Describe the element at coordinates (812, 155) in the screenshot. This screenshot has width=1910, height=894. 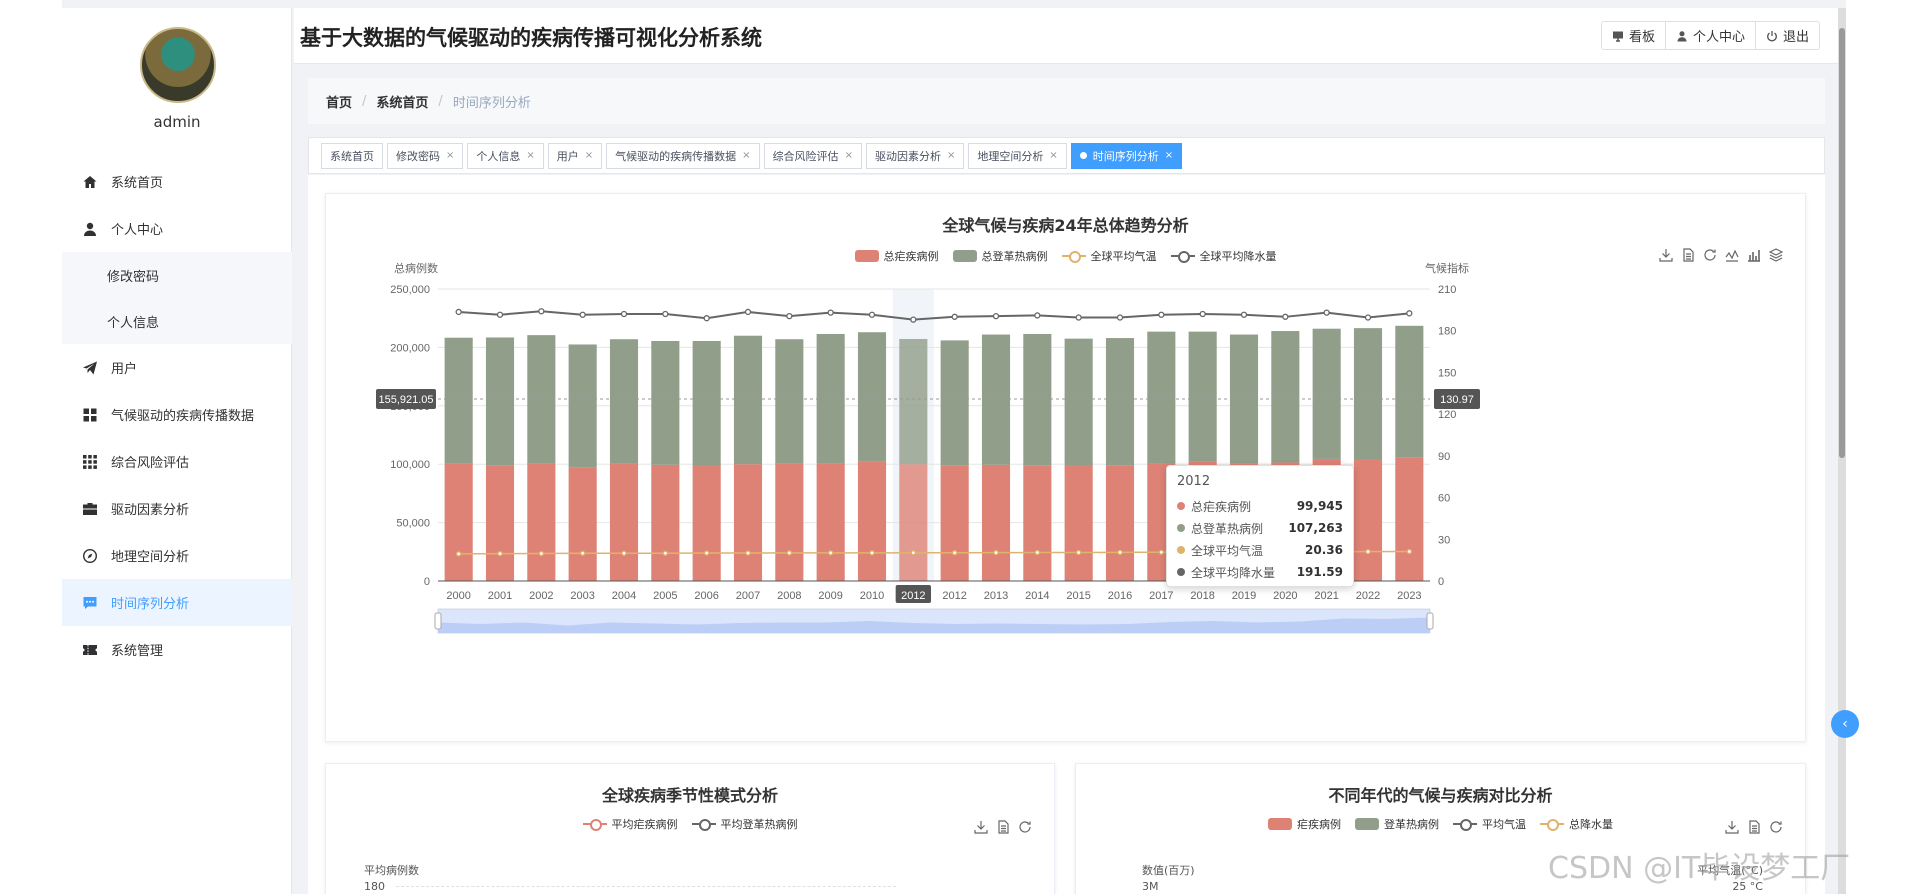
I see `tag-5: 综合风险评估 ×` at that location.